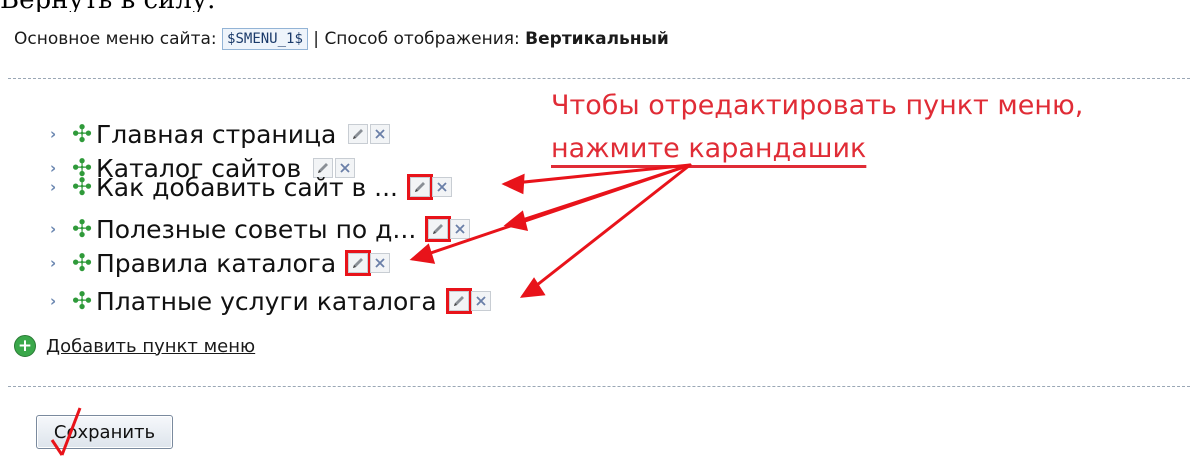 The image size is (1190, 457). Describe the element at coordinates (265, 39) in the screenshot. I see `menu-code-field: $SMENU_1$` at that location.